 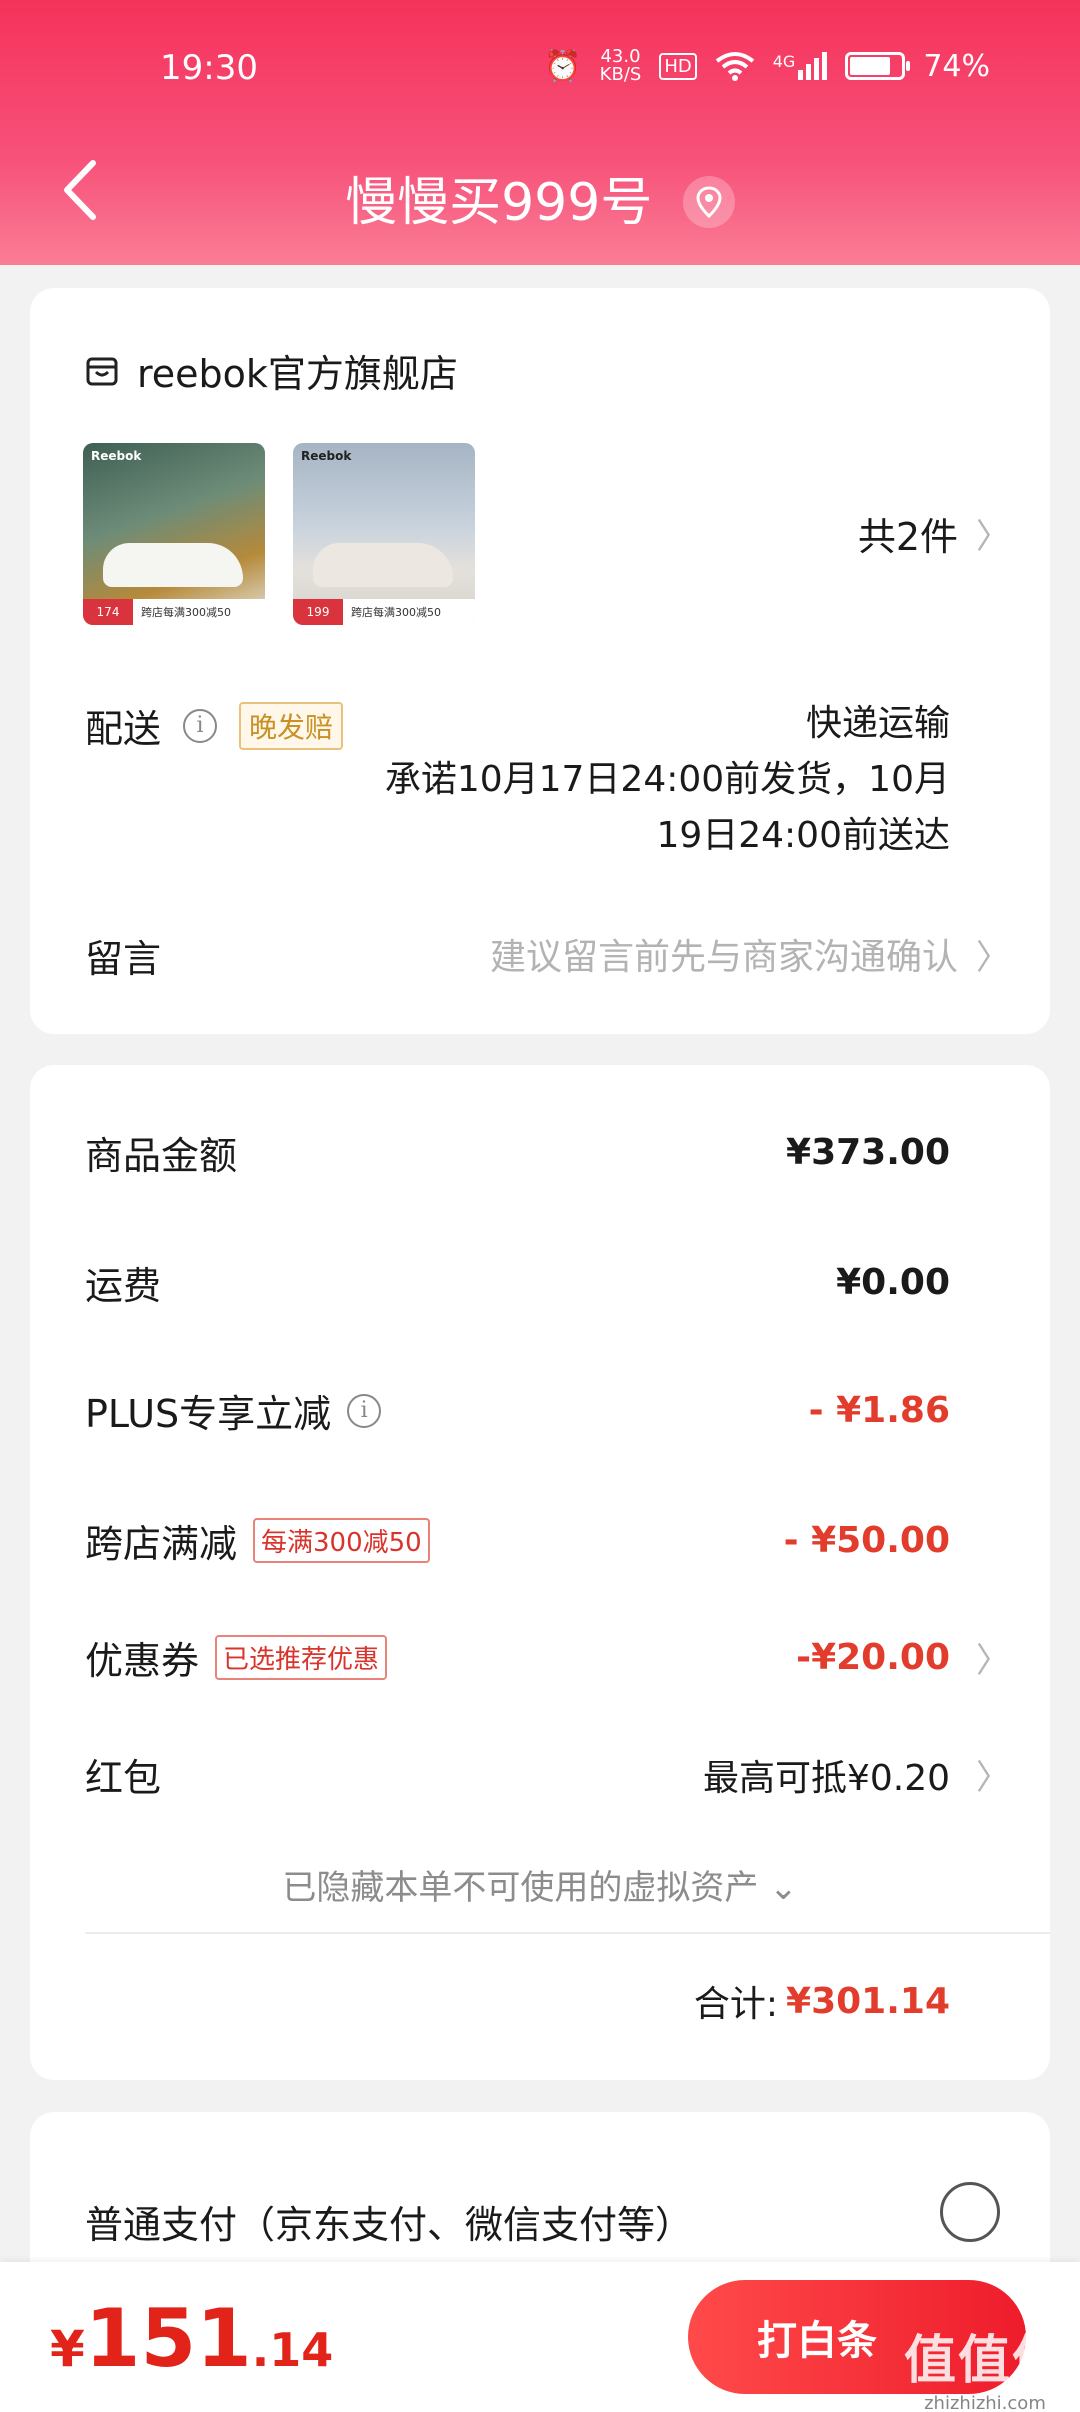 I want to click on net-speed: 43.0 KB/S, so click(x=621, y=66).